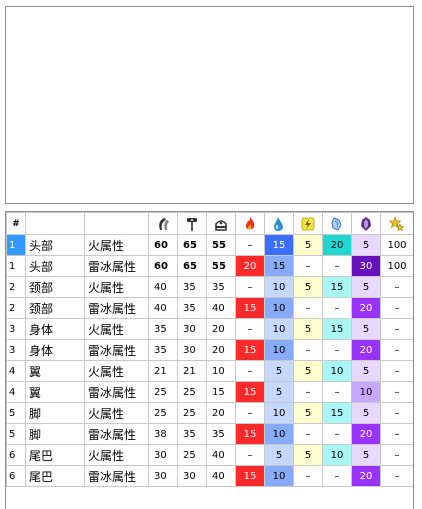  Describe the element at coordinates (209, 371) in the screenshot. I see `table-row: 4 翼火属性 21 21 10–5 5 10 5–` at that location.